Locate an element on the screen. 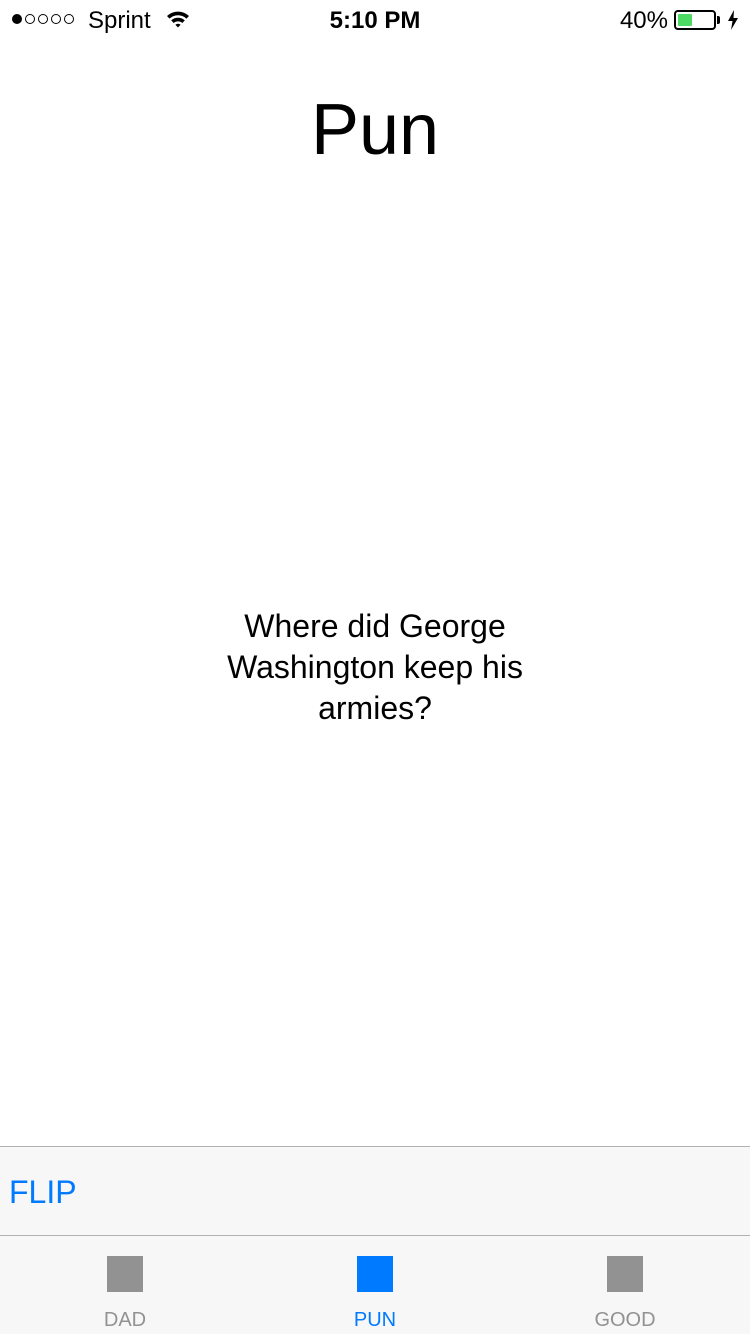 The height and width of the screenshot is (1334, 750). status-bar: Sprint 5:10 PM 40% is located at coordinates (375, 20).